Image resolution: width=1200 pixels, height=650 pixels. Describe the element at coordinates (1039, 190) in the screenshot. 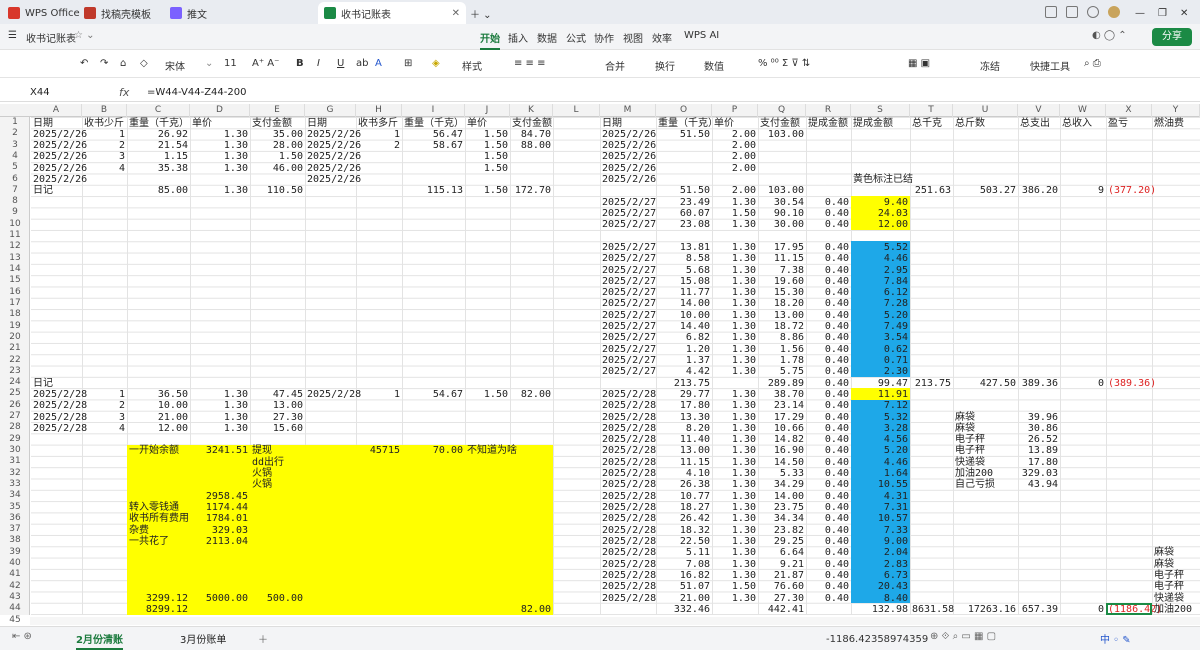

I see `cell-v7: 386.20` at that location.